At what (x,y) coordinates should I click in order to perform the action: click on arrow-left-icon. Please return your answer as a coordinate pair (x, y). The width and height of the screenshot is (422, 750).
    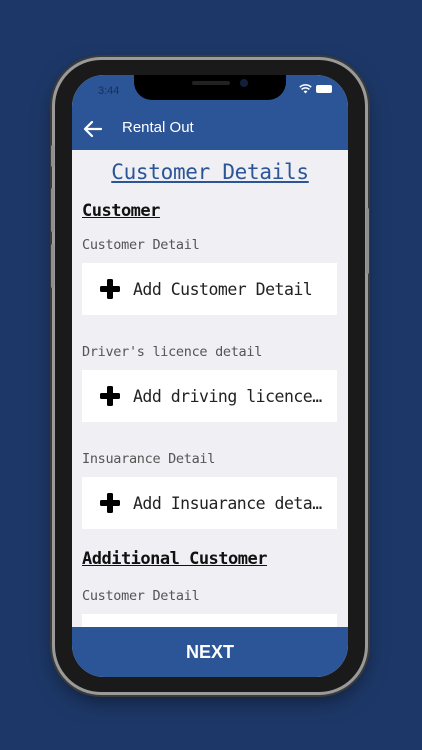
    Looking at the image, I should click on (93, 129).